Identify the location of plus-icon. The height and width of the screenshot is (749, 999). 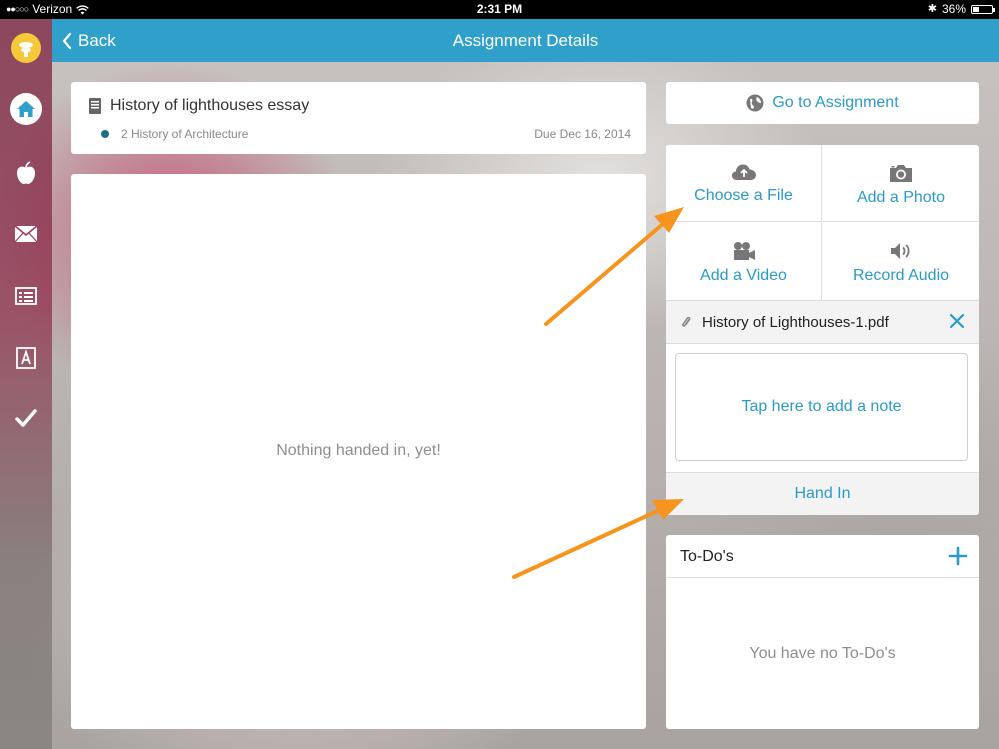
(958, 556).